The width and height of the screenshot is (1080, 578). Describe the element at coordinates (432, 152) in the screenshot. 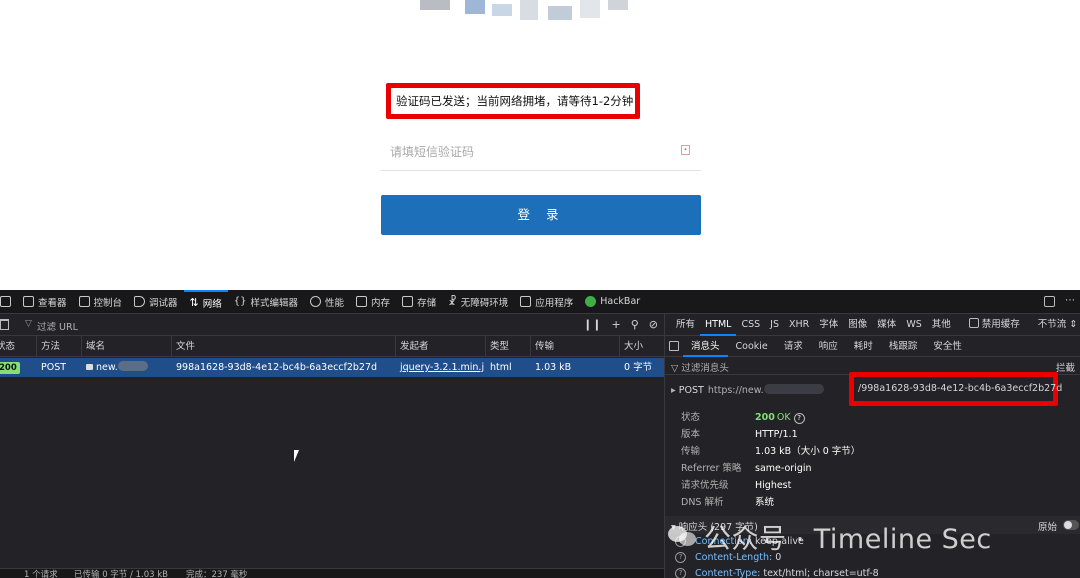

I see `sms-code-placeholder: 请填短信验证码` at that location.